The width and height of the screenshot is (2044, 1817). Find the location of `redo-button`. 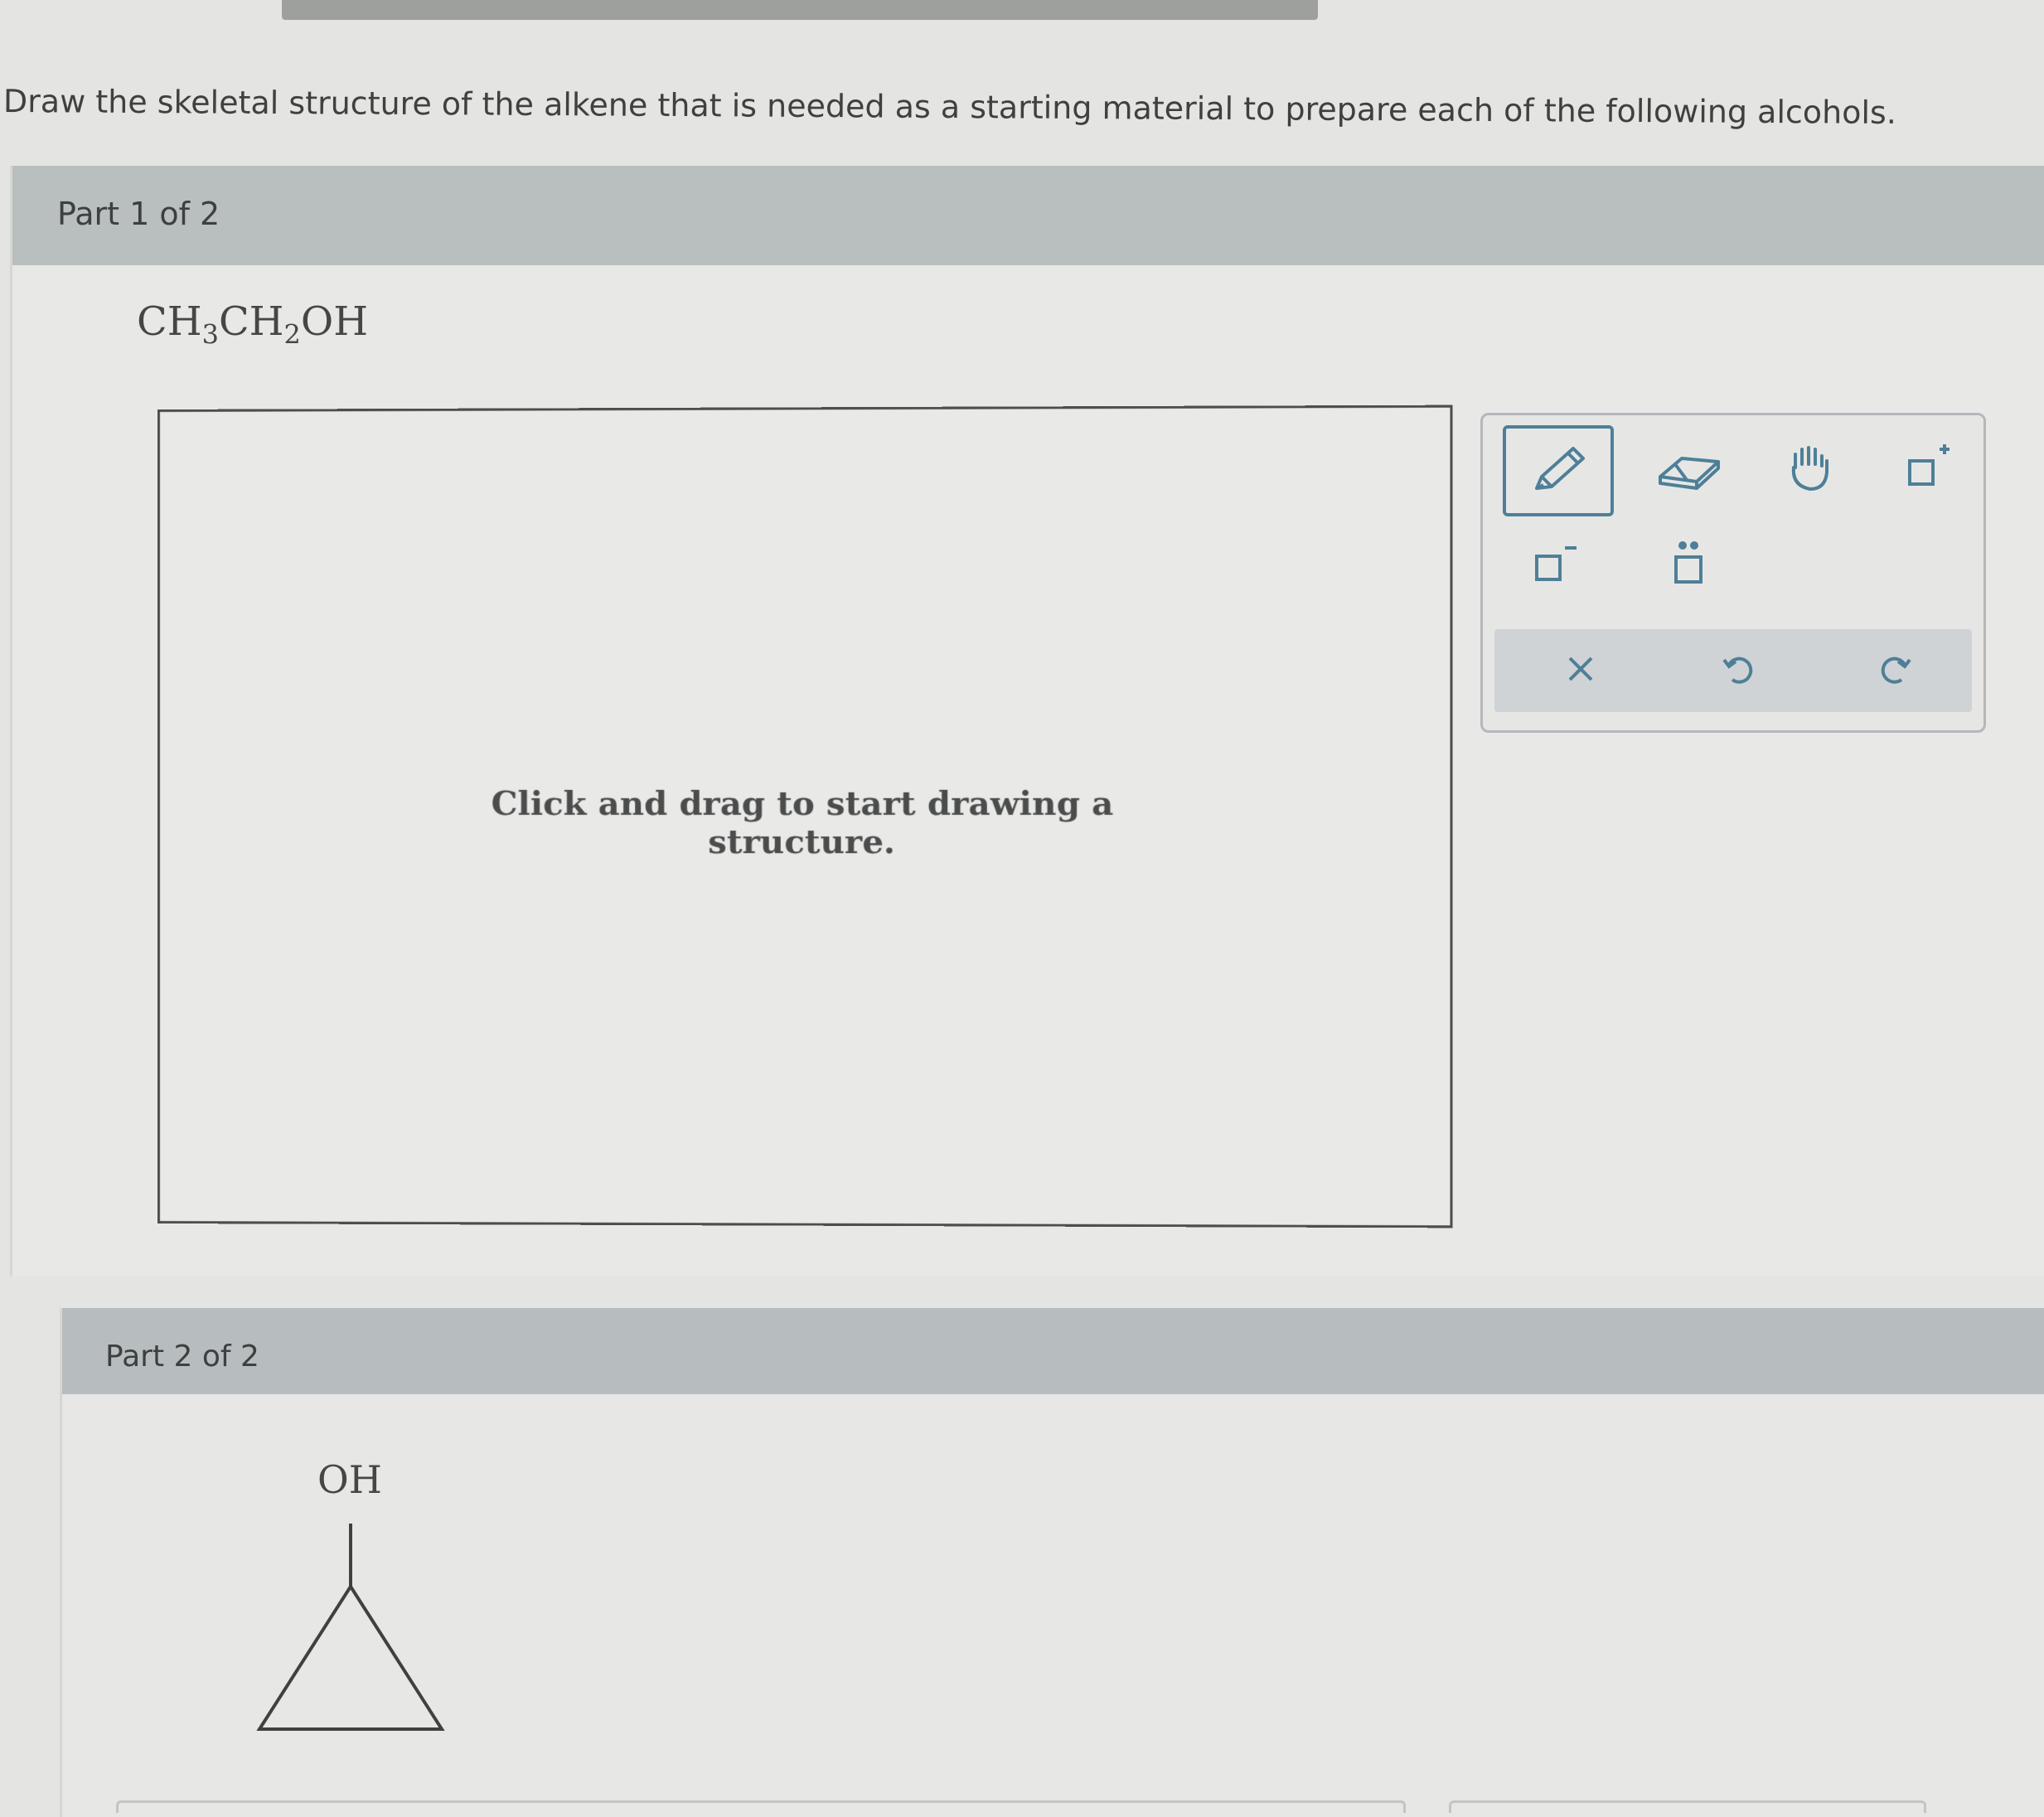

redo-button is located at coordinates (1896, 670).